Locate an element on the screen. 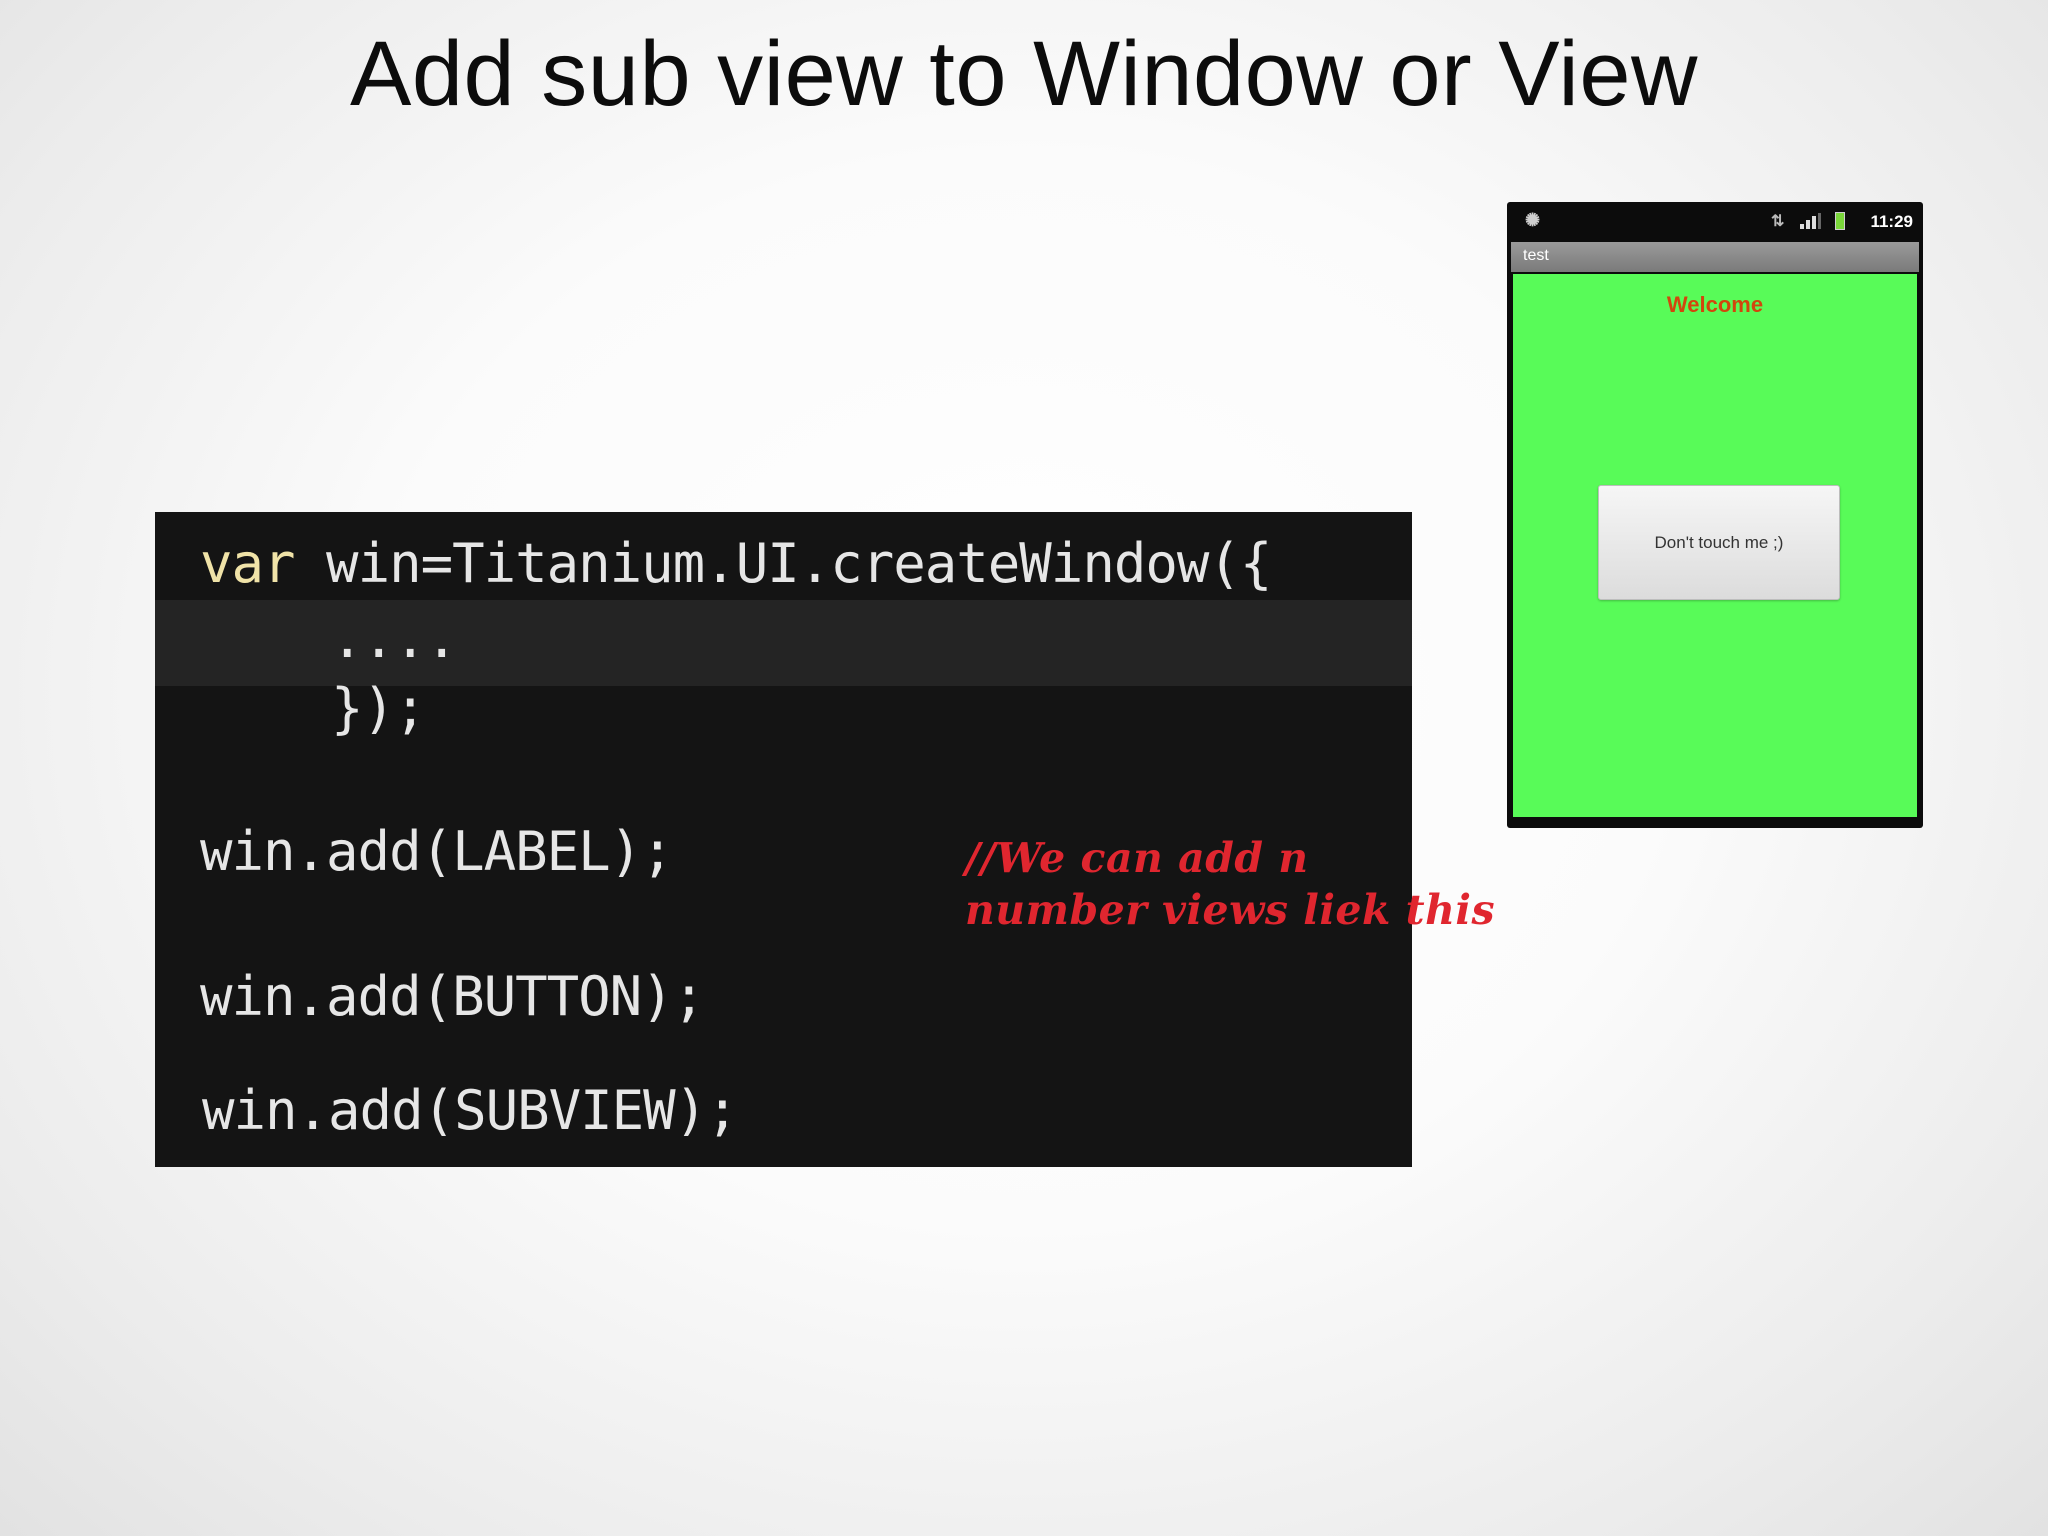  code-line-1: var win=Titanium.UI.createWindow({ is located at coordinates (736, 563).